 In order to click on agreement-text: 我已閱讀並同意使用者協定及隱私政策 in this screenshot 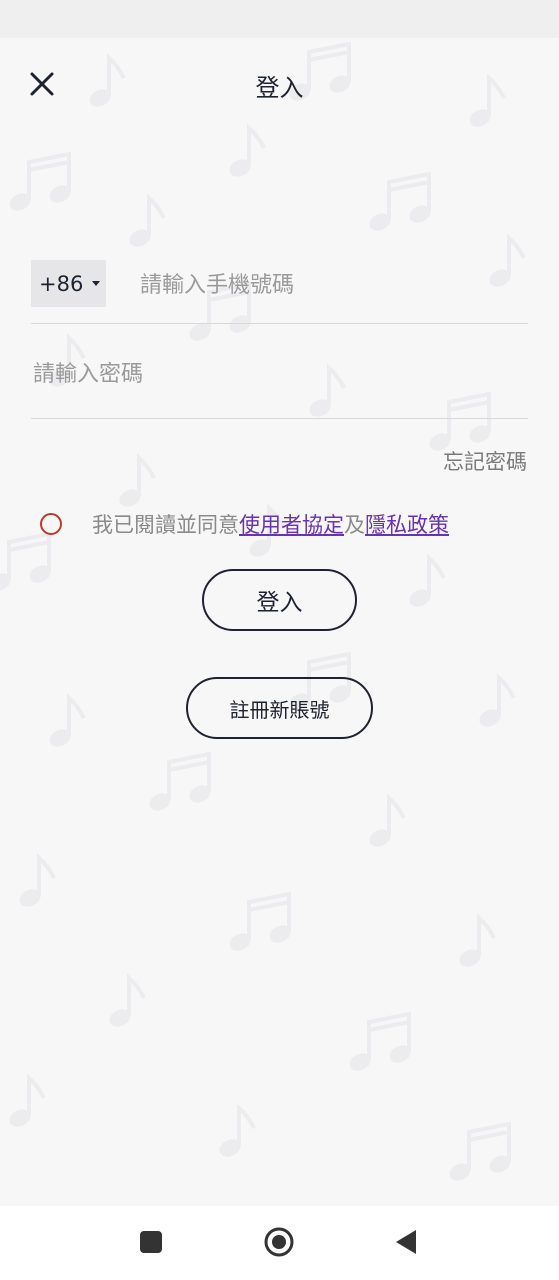, I will do `click(270, 524)`.